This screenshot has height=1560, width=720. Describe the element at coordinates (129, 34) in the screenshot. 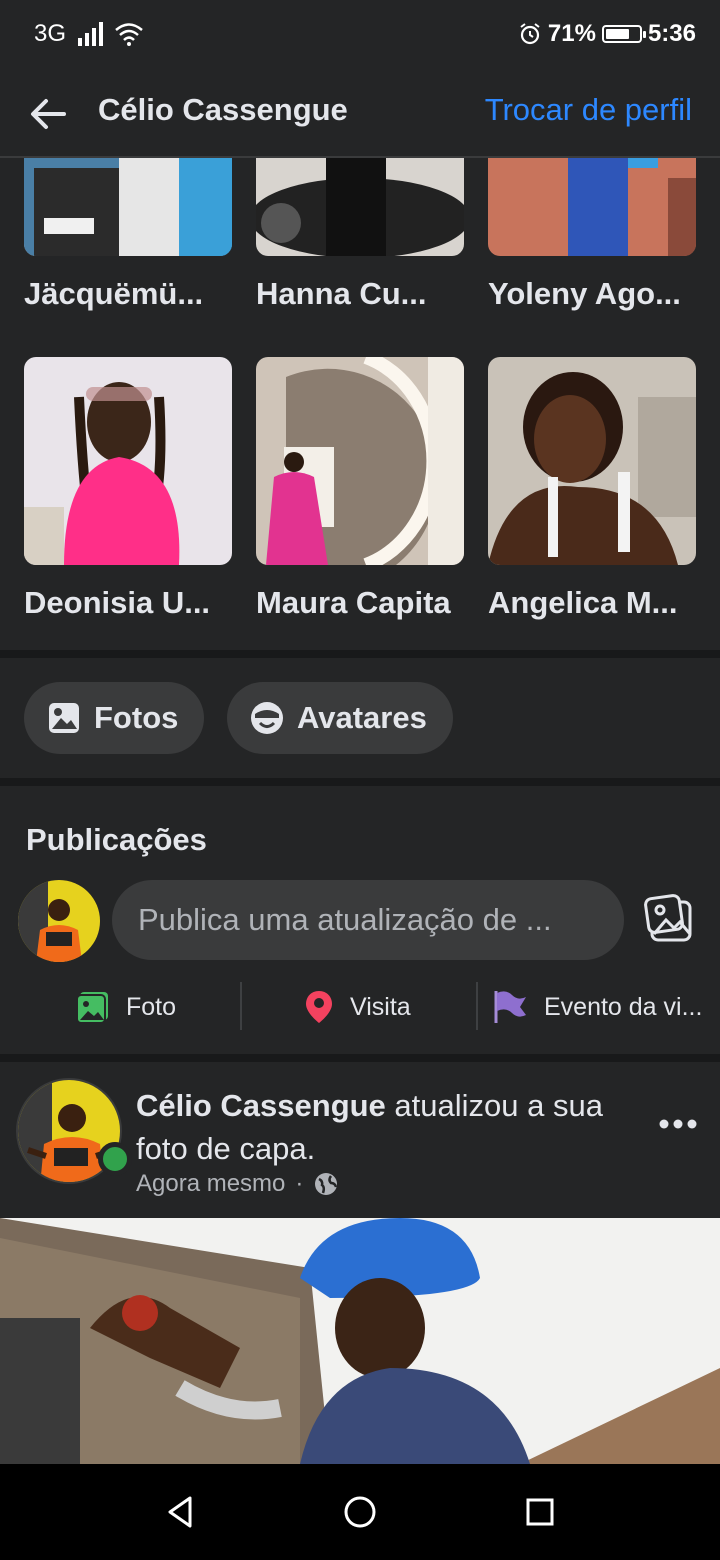

I see `wifi-icon` at that location.